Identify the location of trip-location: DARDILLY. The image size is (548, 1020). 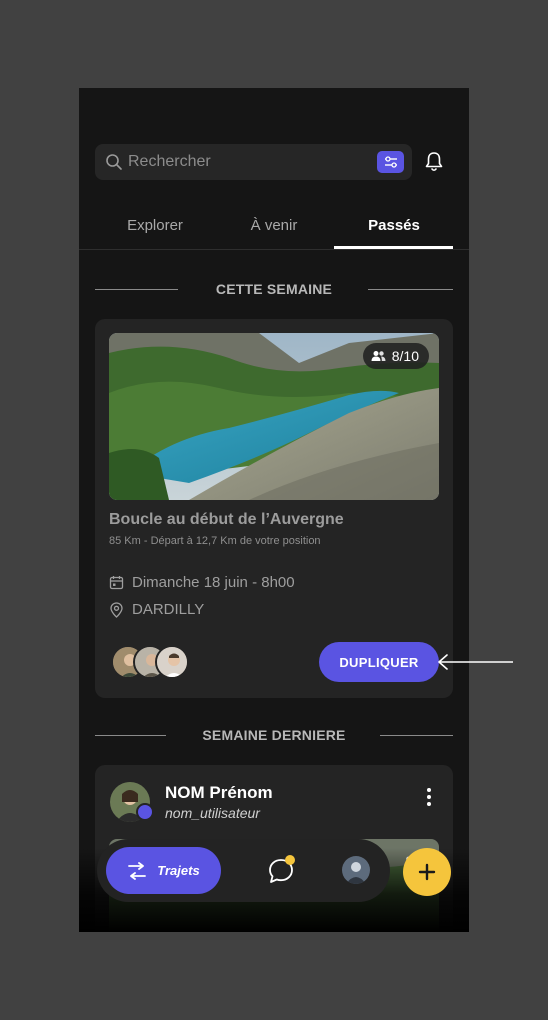
(168, 609).